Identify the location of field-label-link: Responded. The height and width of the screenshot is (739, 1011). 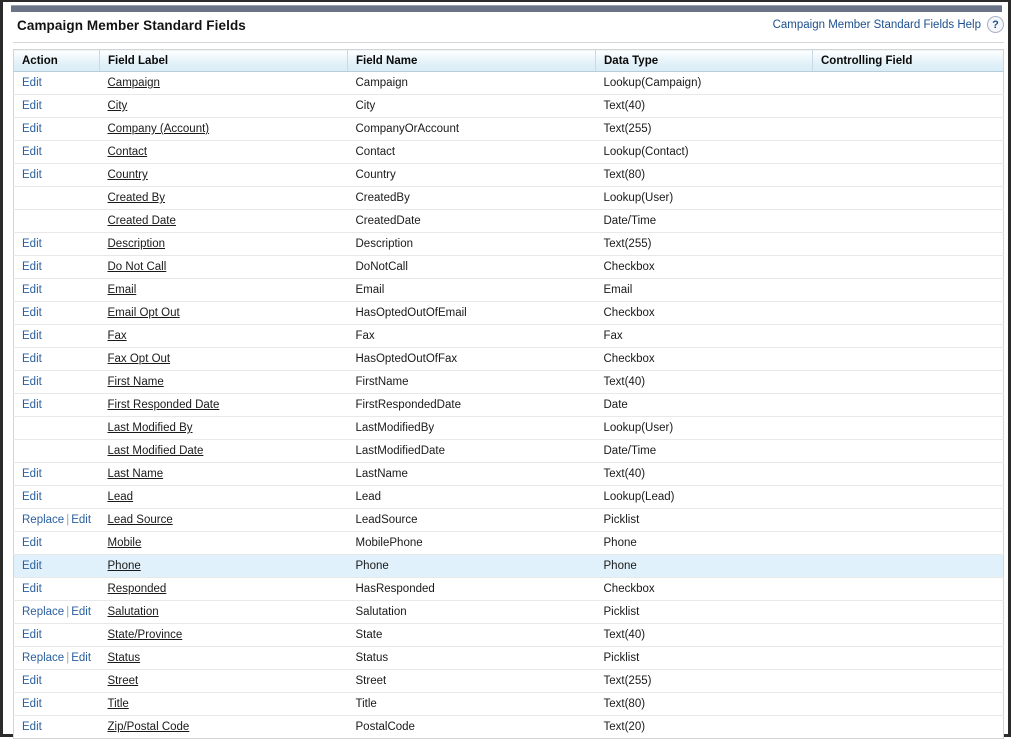
(137, 589).